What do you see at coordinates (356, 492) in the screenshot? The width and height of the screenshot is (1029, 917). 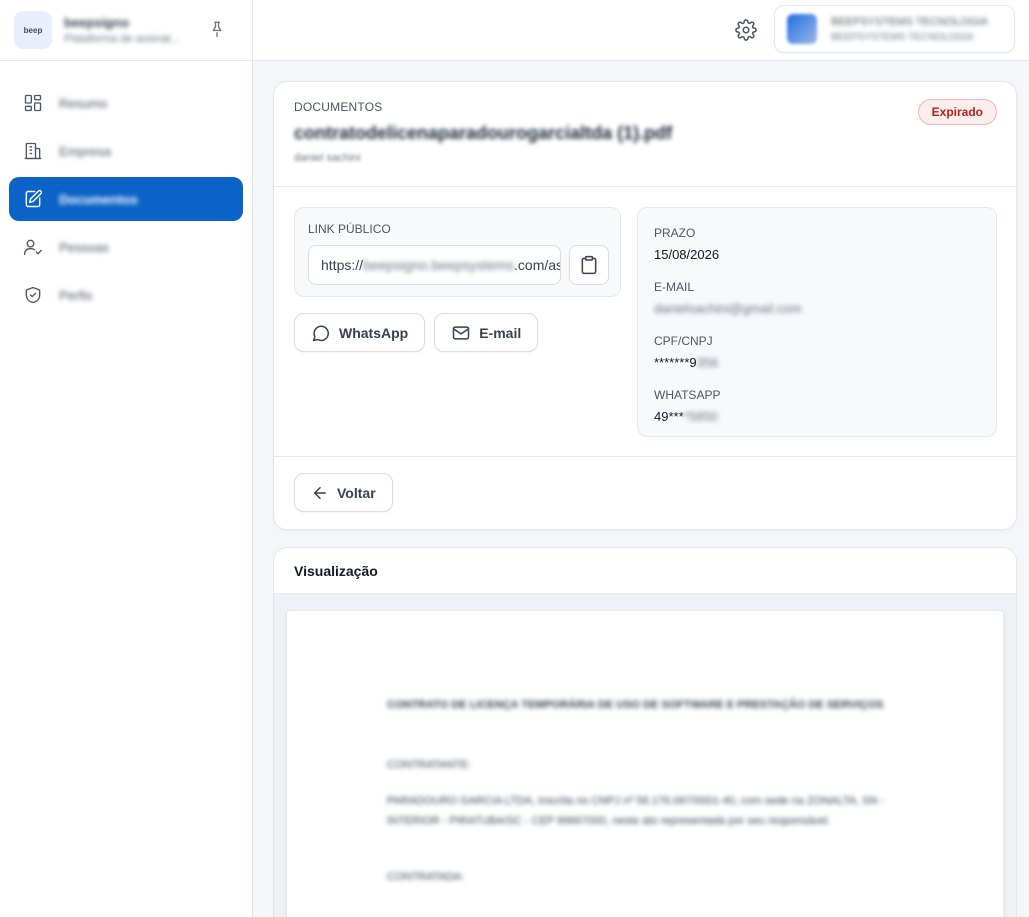 I see `back-label: Voltar` at bounding box center [356, 492].